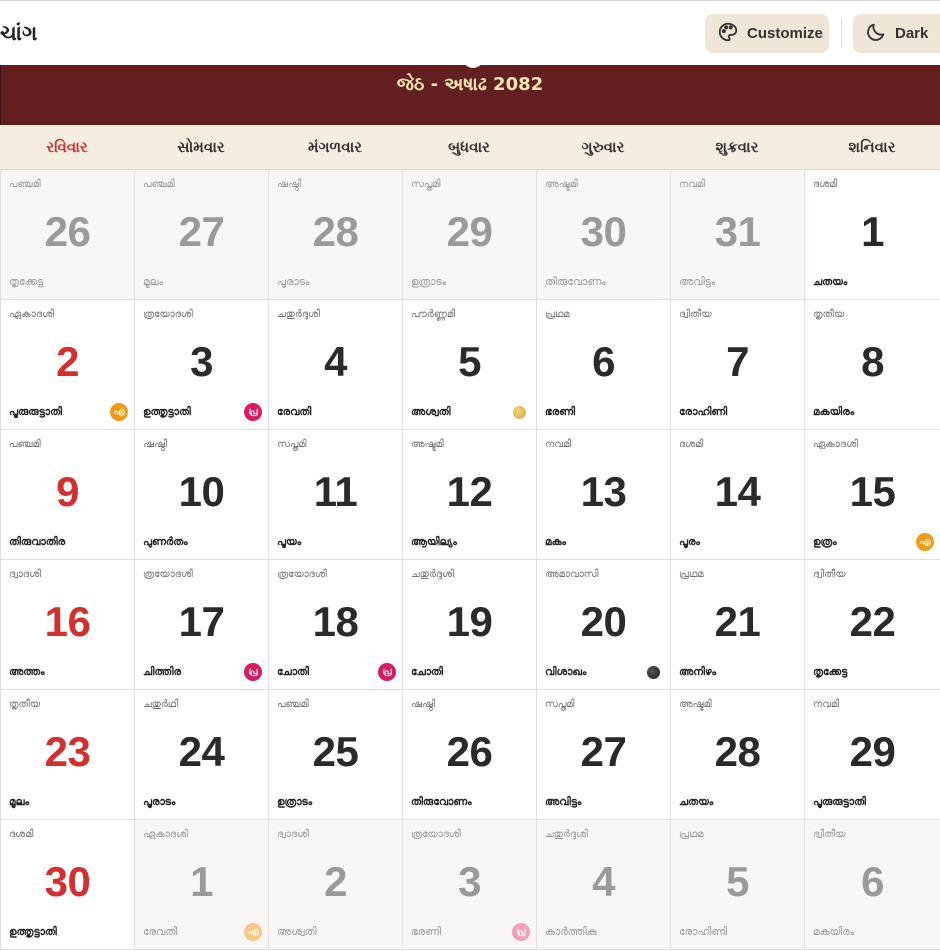  What do you see at coordinates (67, 491) in the screenshot?
I see `day-number: 9` at bounding box center [67, 491].